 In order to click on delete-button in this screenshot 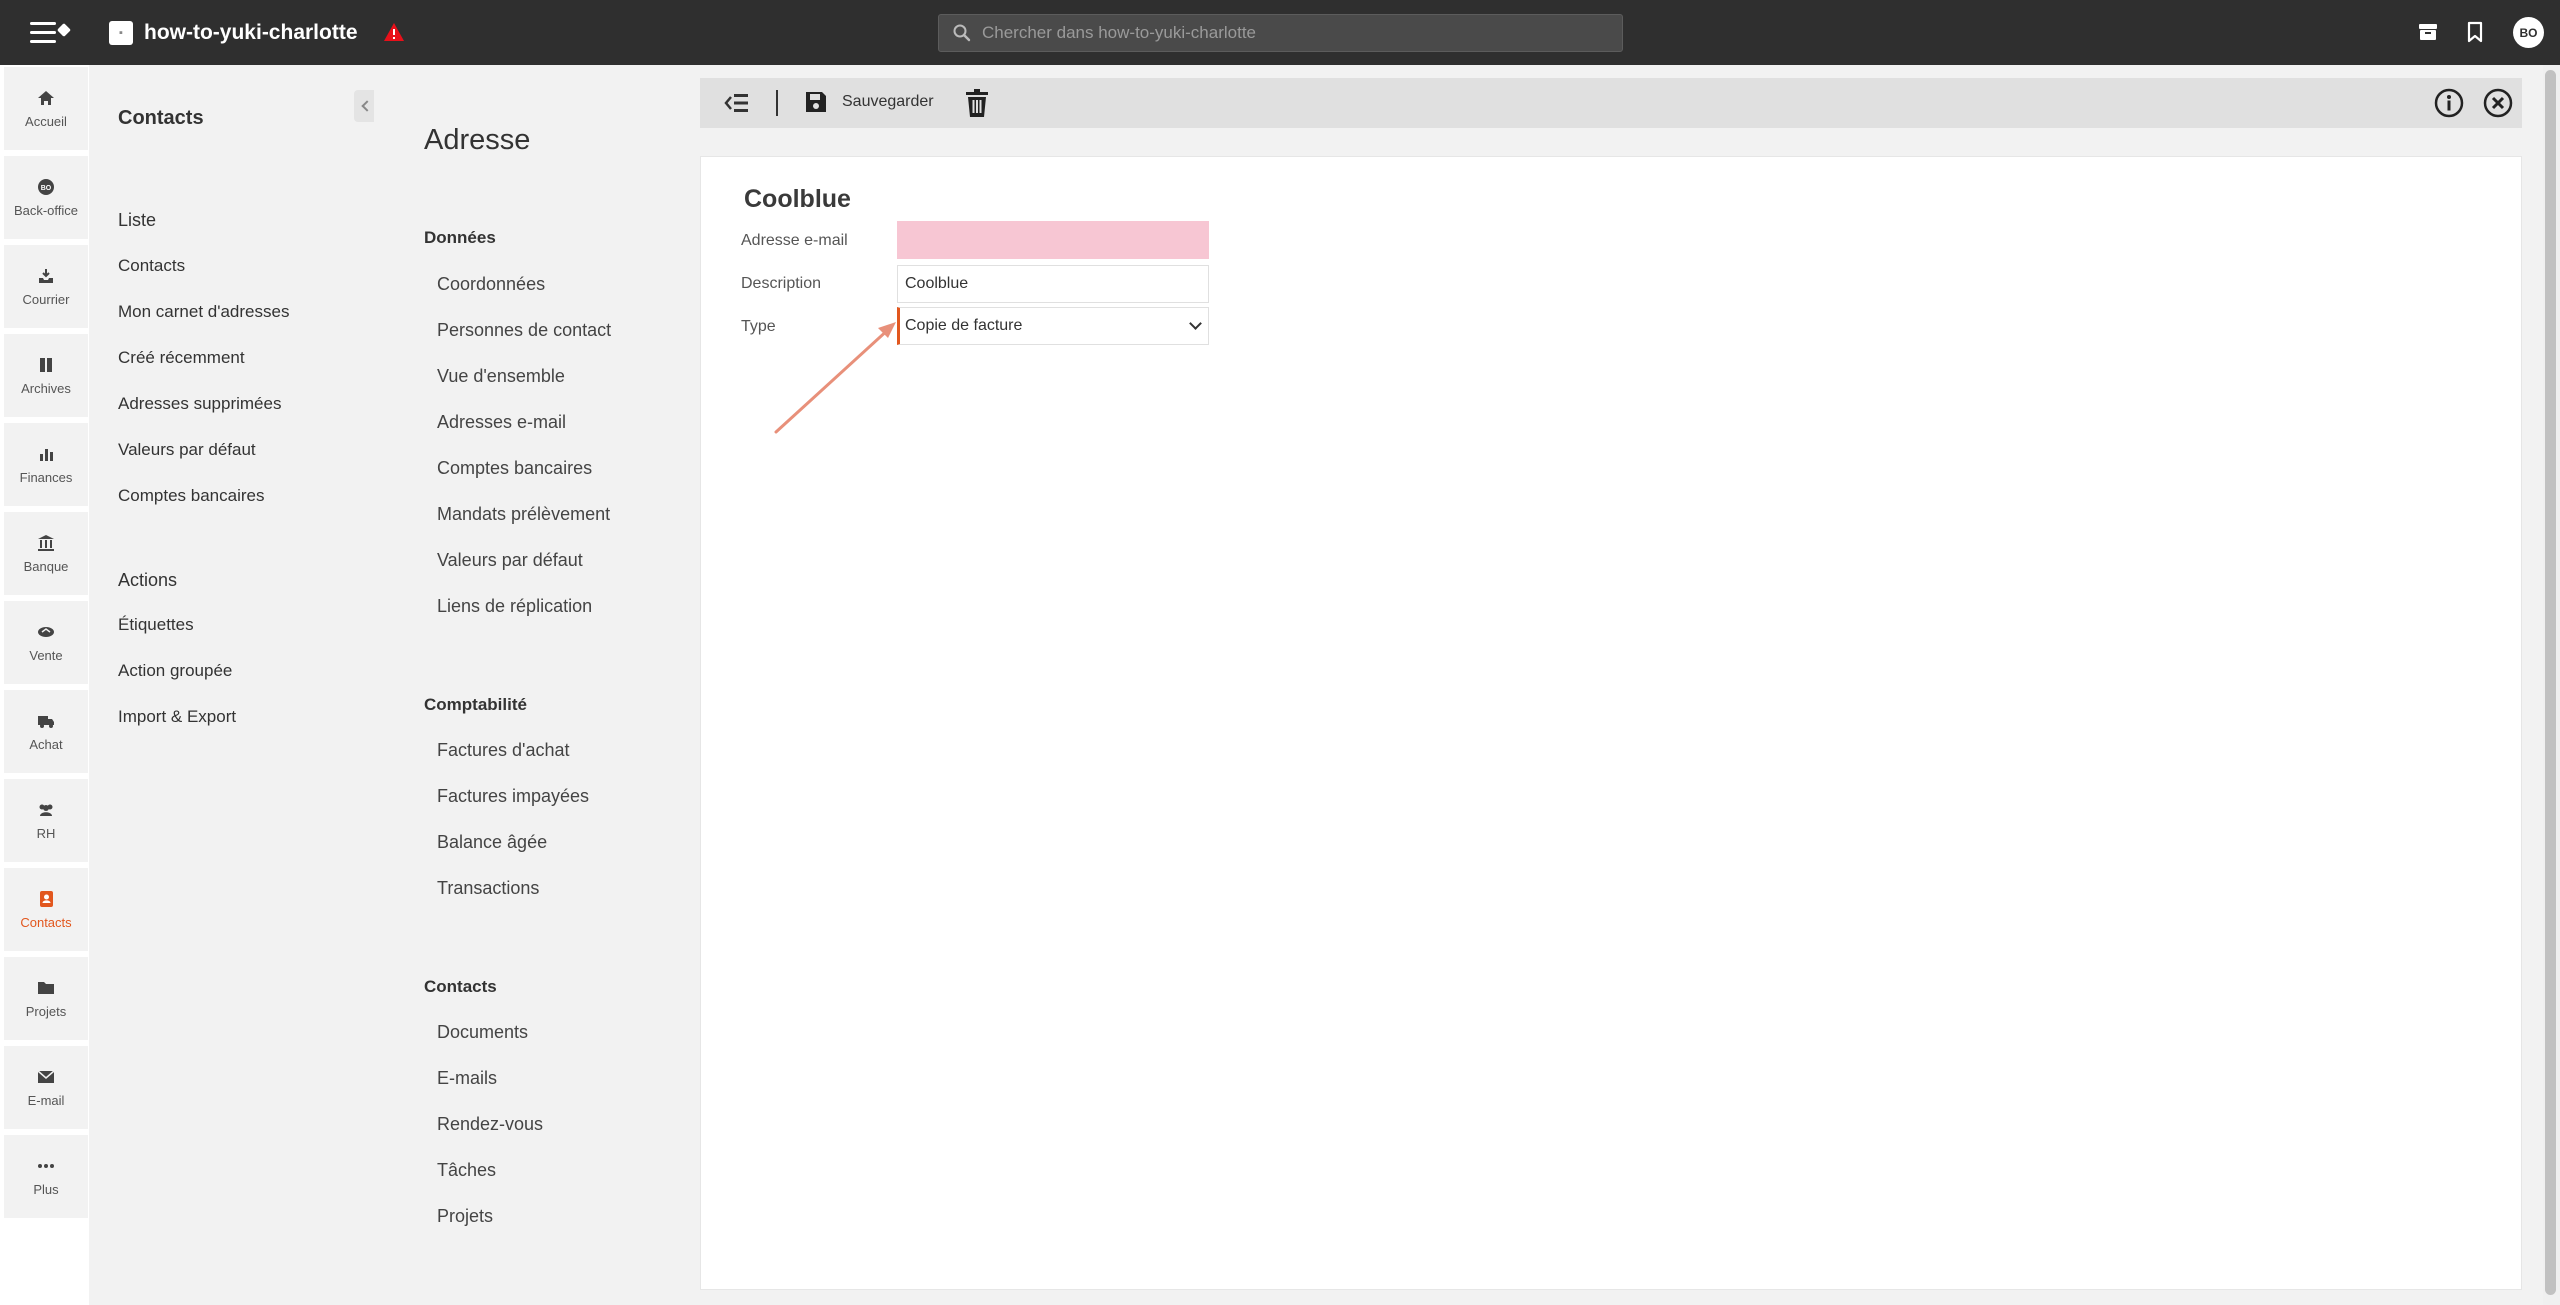, I will do `click(977, 103)`.